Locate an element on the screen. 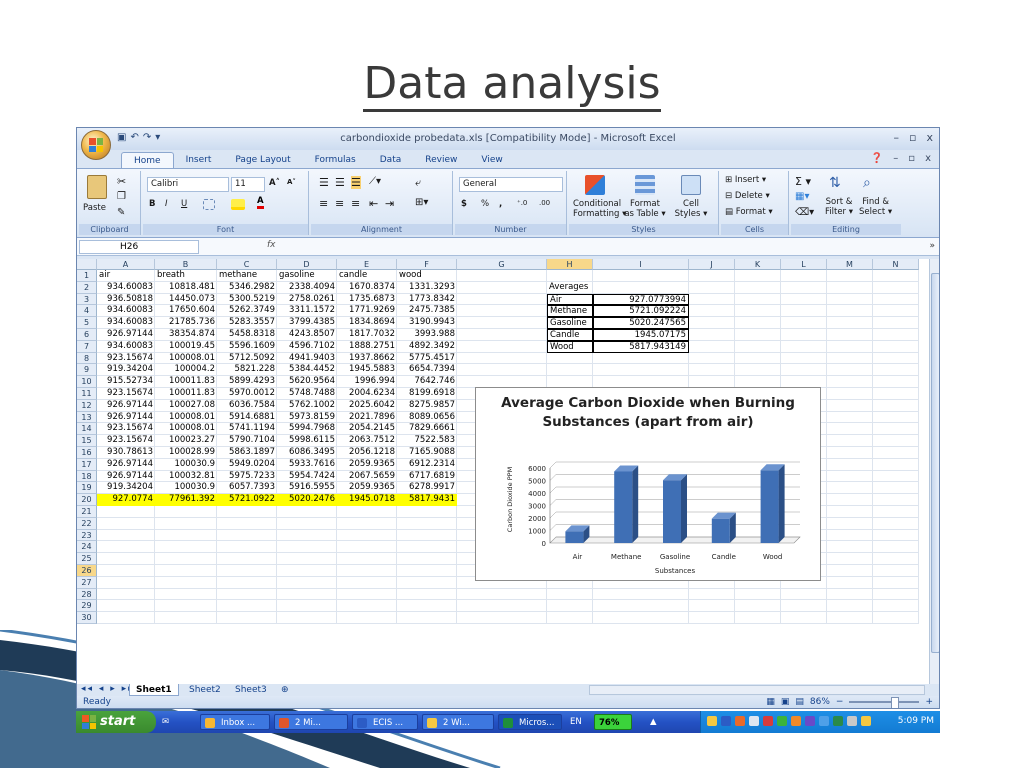  percent-button: % is located at coordinates (485, 204).